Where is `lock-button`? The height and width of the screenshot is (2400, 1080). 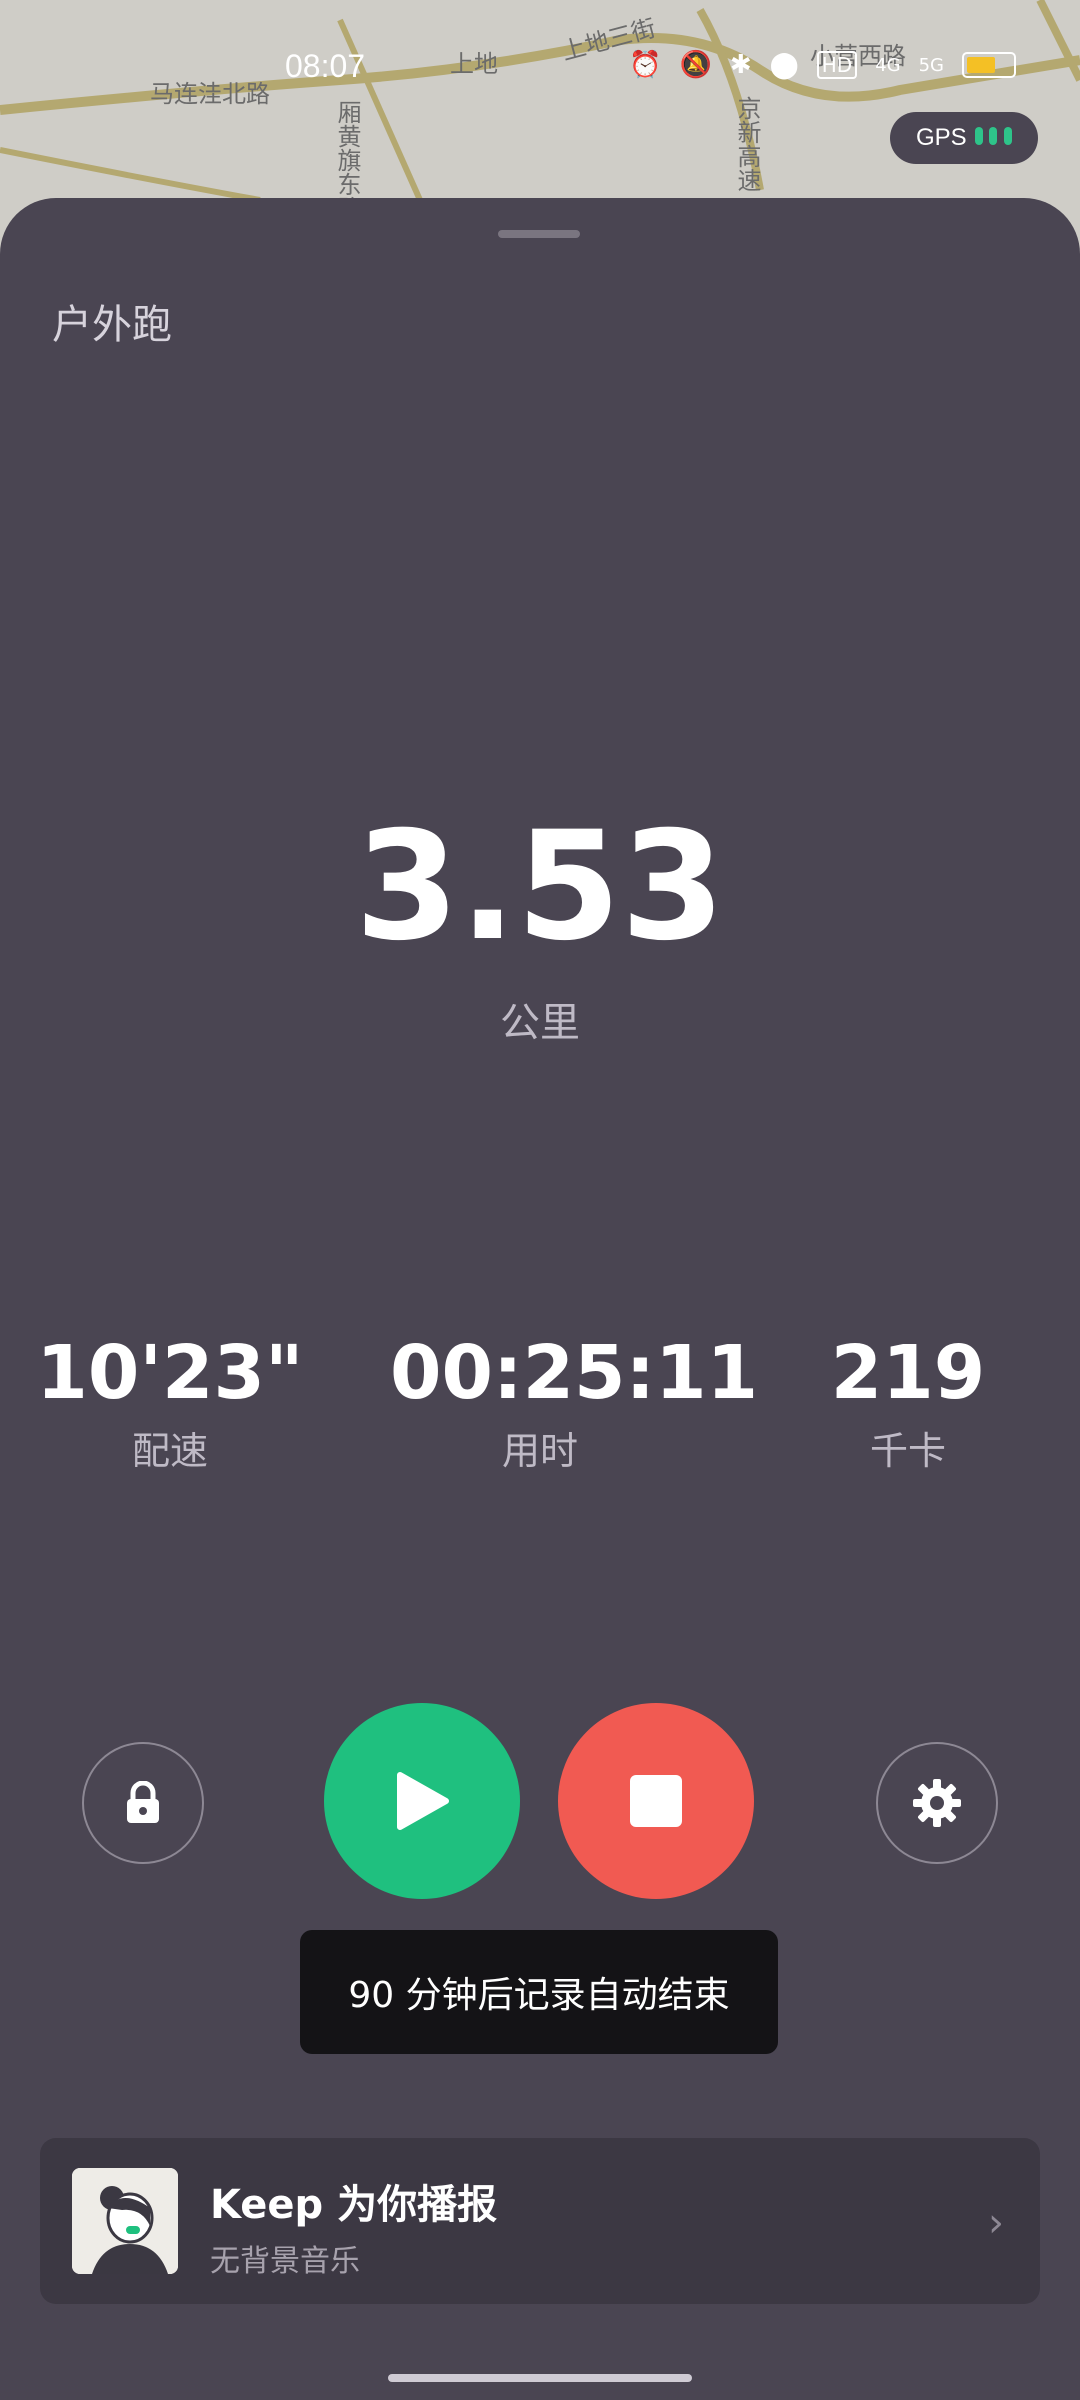 lock-button is located at coordinates (143, 1803).